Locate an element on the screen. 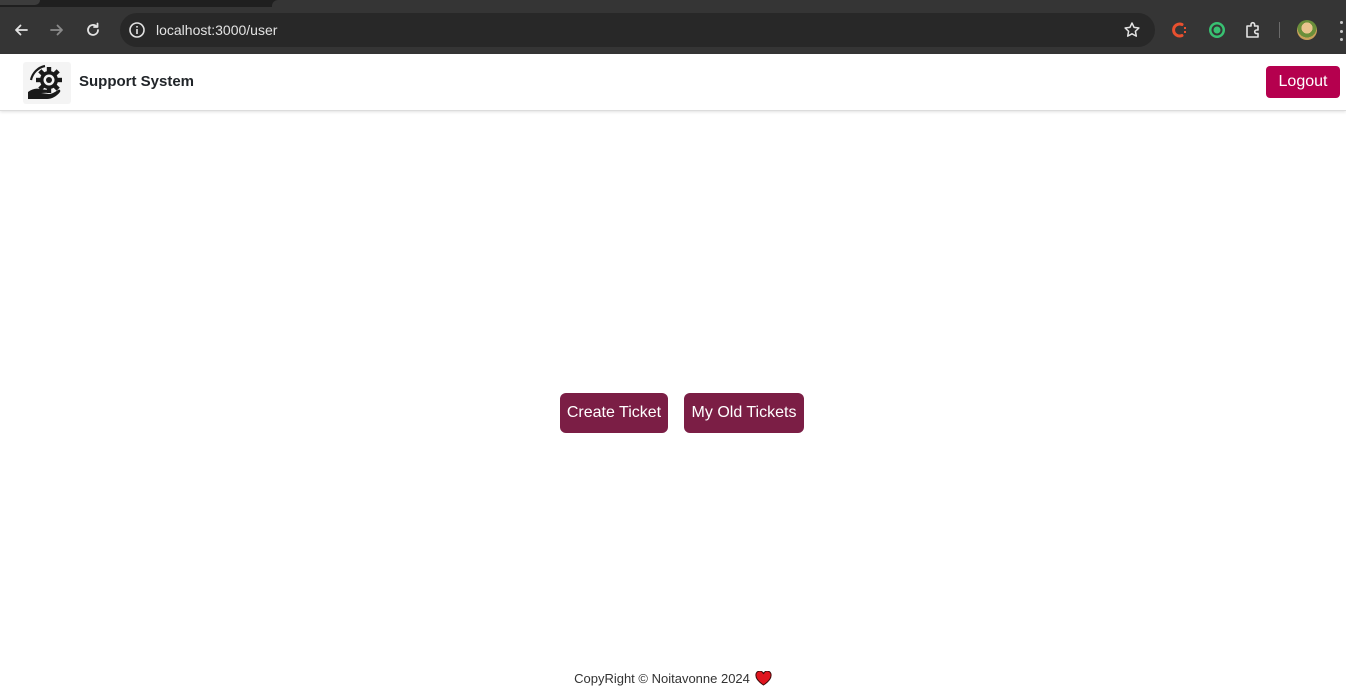  tab-strip-background is located at coordinates (809, 3).